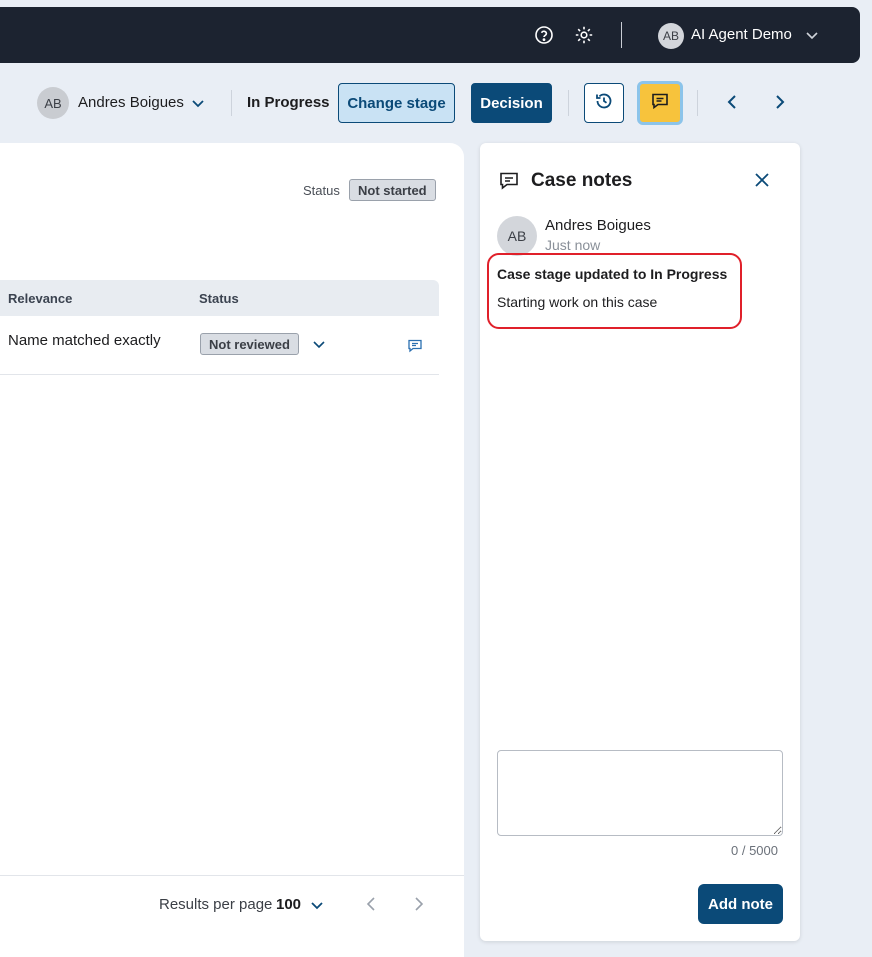 This screenshot has width=872, height=957. I want to click on note-timestamp: Just now, so click(573, 245).